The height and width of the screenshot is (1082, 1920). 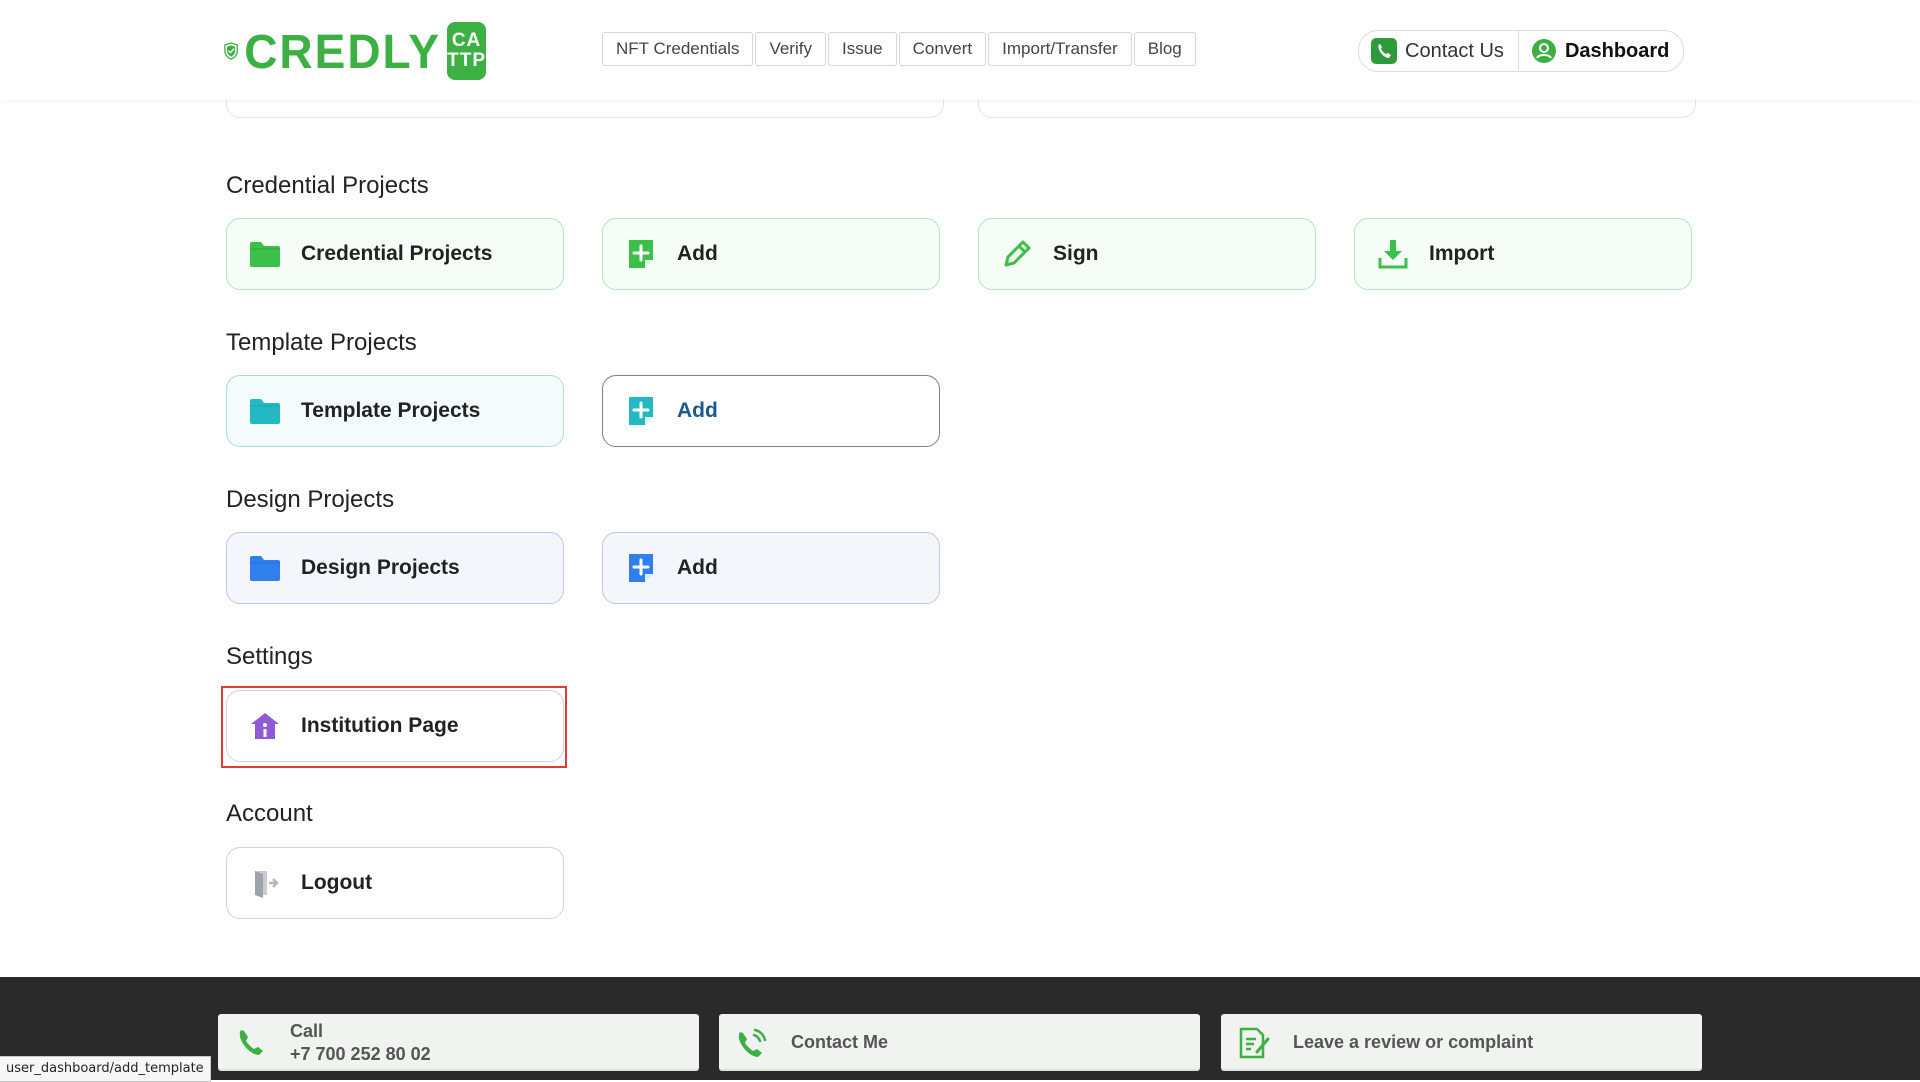 What do you see at coordinates (1017, 254) in the screenshot?
I see `pencil-icon` at bounding box center [1017, 254].